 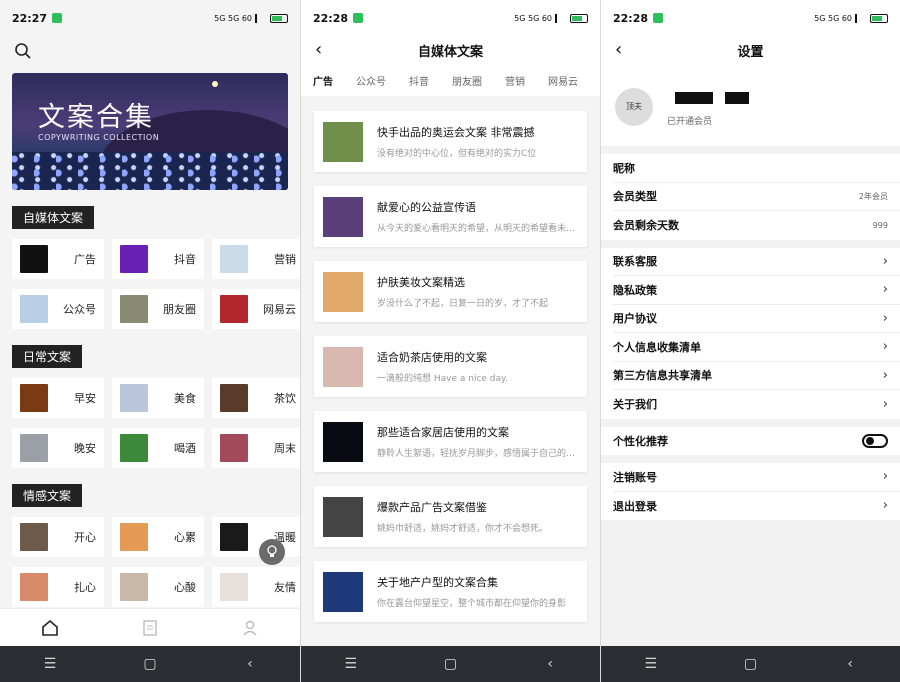 I want to click on article-title: 关于地产户型的文案合集, so click(x=437, y=582).